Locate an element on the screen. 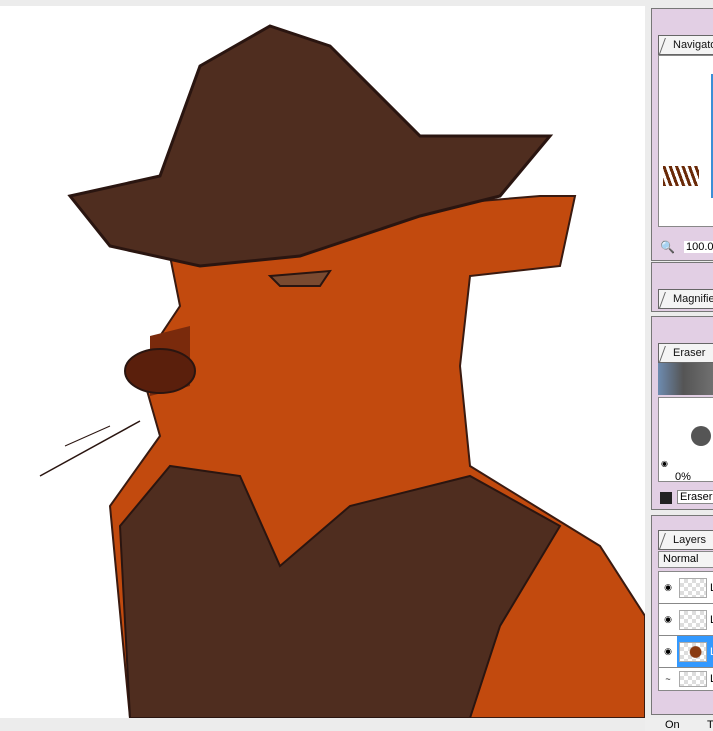  eraser-tool-icon is located at coordinates (666, 498).